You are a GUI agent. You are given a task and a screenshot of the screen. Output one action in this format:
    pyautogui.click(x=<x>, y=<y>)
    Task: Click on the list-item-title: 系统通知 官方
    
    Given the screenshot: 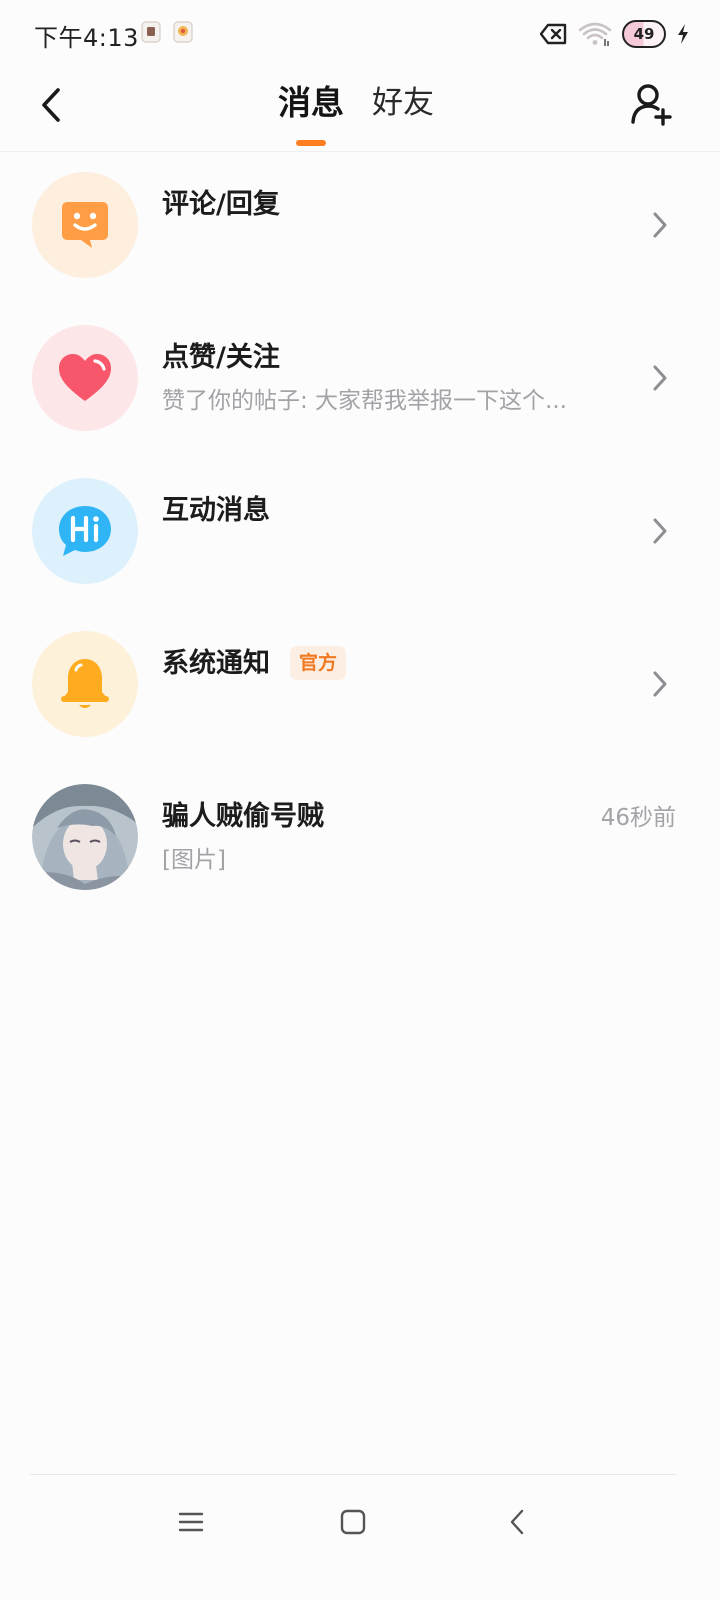 What is the action you would take?
    pyautogui.click(x=254, y=660)
    